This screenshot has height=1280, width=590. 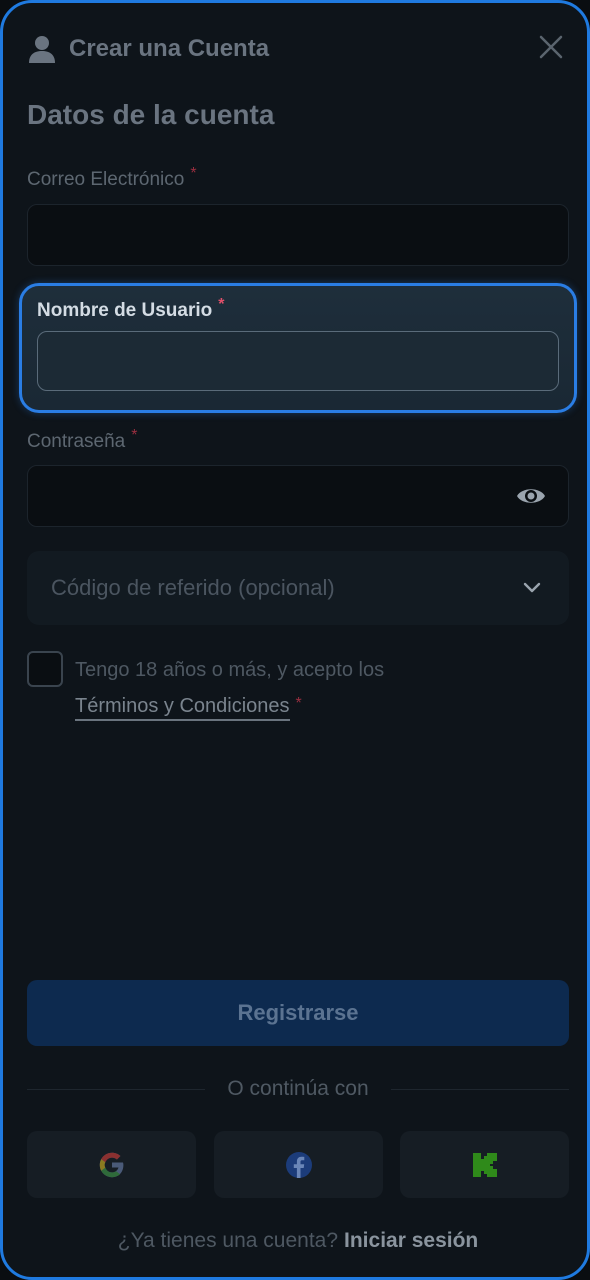 I want to click on modal-header: Crear una Cuenta, so click(x=148, y=49).